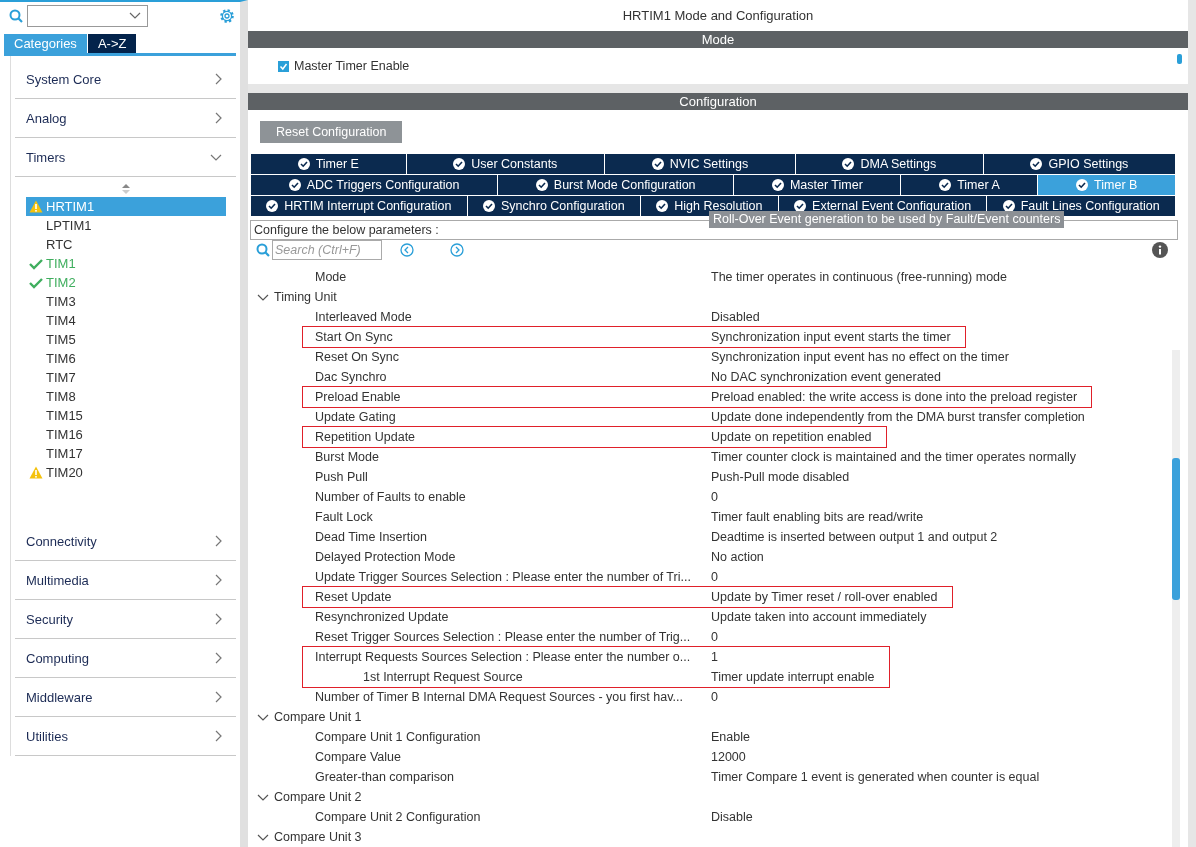 The height and width of the screenshot is (847, 1196). What do you see at coordinates (831, 337) in the screenshot?
I see `parameter-value: Synchronization input event starts the timer` at bounding box center [831, 337].